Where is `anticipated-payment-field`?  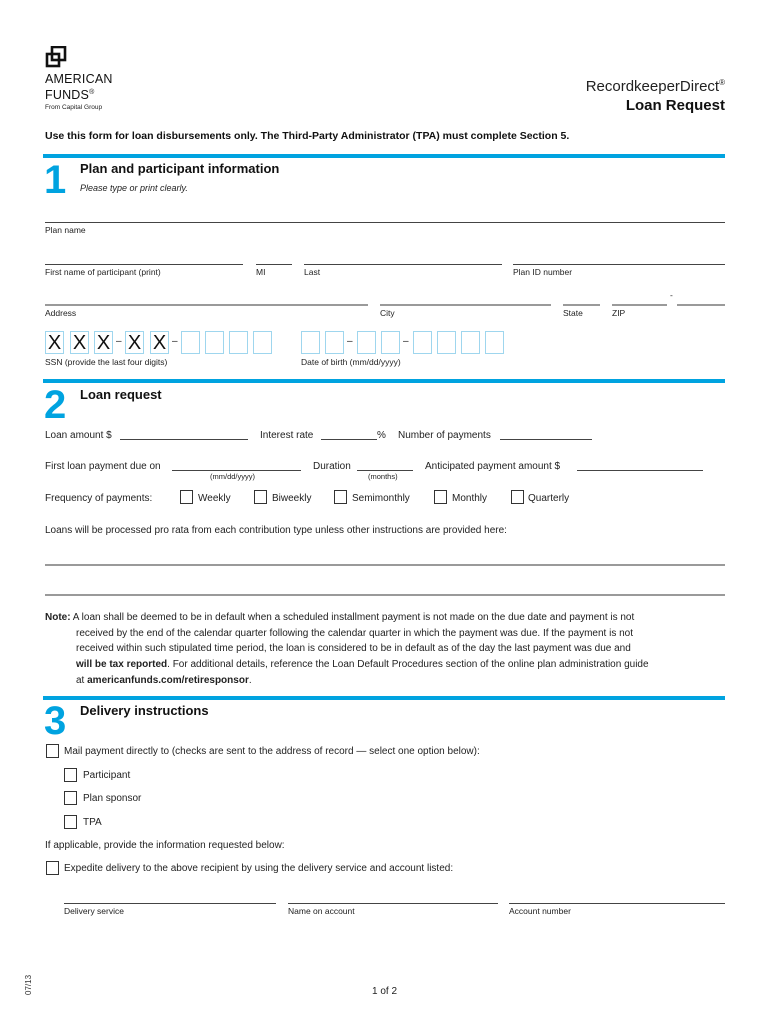 anticipated-payment-field is located at coordinates (640, 470).